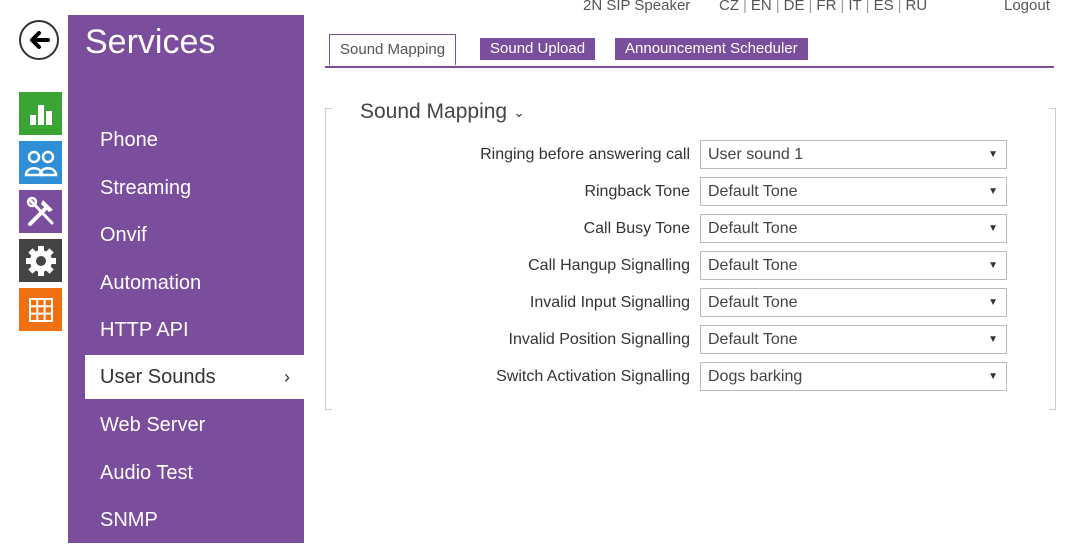 The height and width of the screenshot is (553, 1090). What do you see at coordinates (287, 377) in the screenshot?
I see `chevron-right-icon: ›` at bounding box center [287, 377].